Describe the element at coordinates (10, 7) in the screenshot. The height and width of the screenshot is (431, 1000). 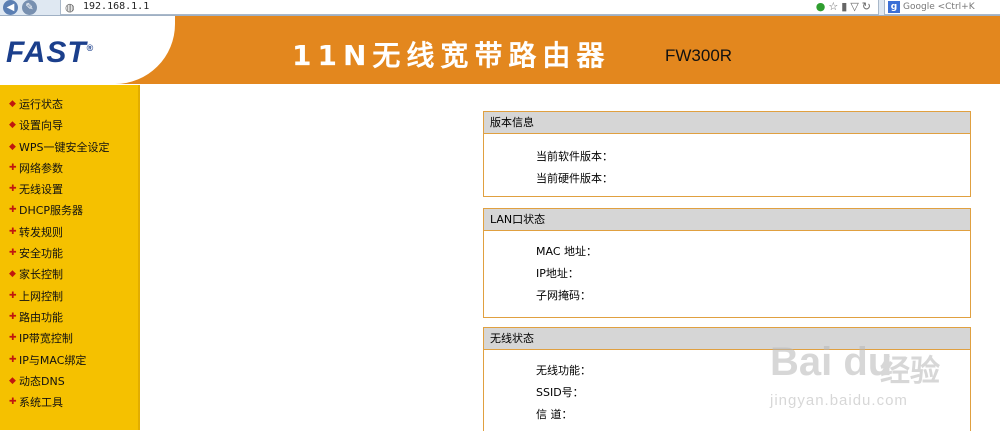
I see `back-icon: ◀` at that location.